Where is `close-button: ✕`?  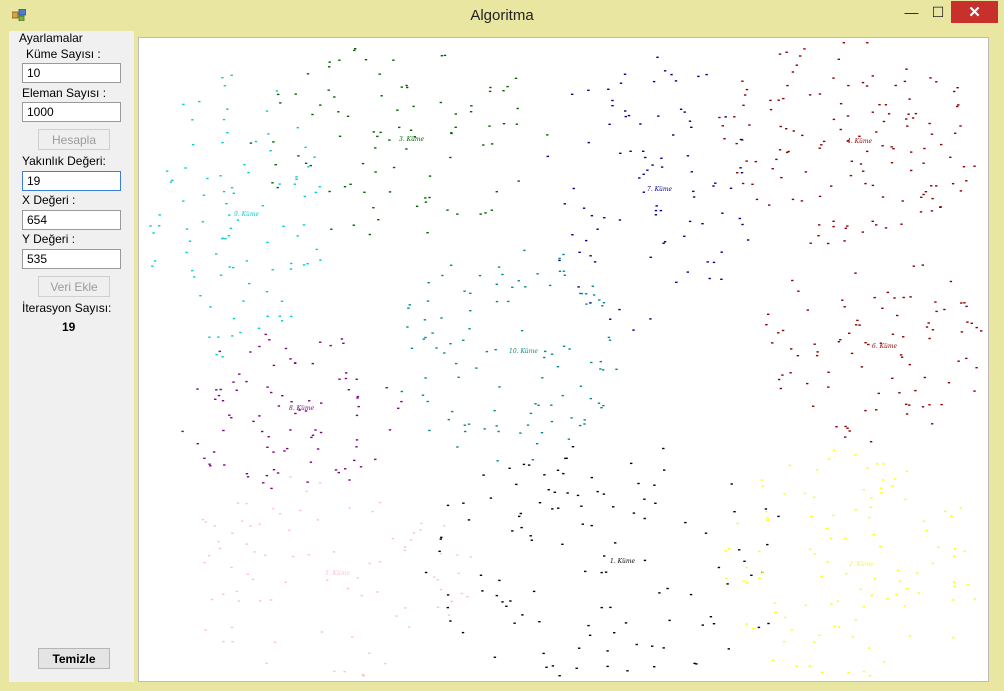
close-button: ✕ is located at coordinates (974, 12).